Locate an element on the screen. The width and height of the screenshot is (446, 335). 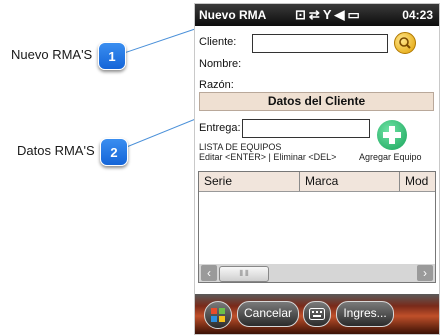
connectivity-icon: ⇄ is located at coordinates (315, 14).